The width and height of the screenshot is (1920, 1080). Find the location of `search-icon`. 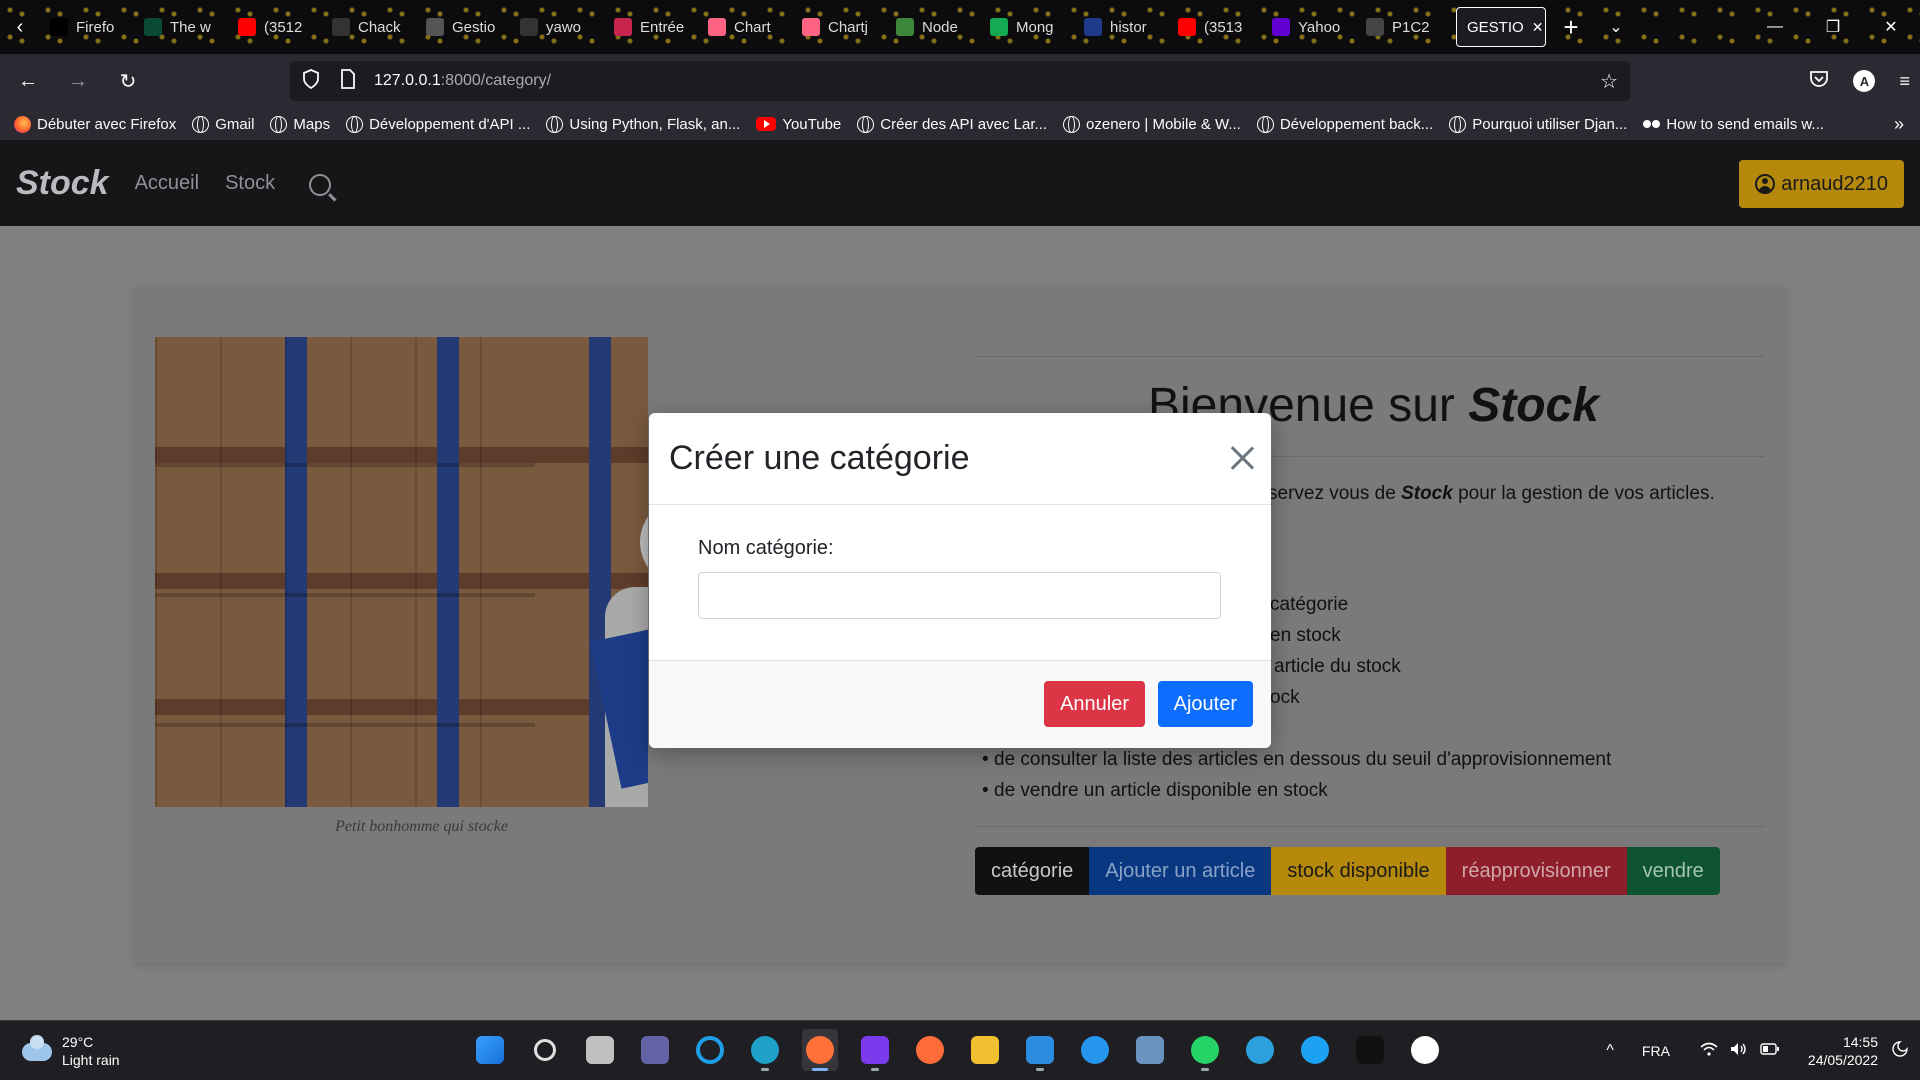

search-icon is located at coordinates (320, 185).